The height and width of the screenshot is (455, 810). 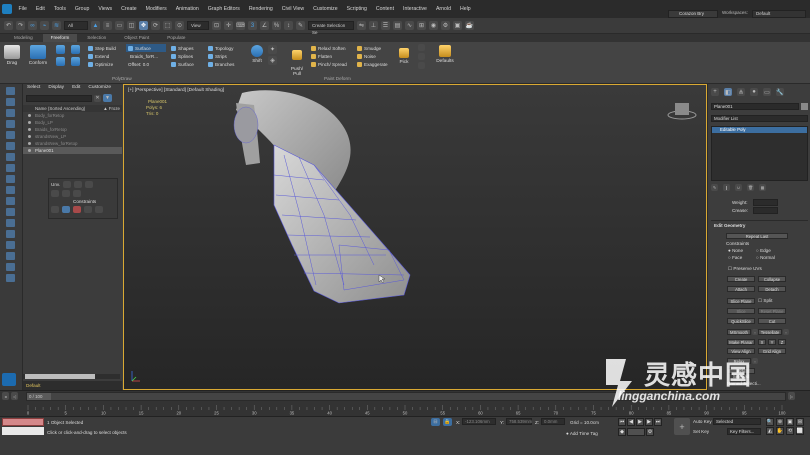 I want to click on keyboard-shortcut-icon: ⌨, so click(x=240, y=25).